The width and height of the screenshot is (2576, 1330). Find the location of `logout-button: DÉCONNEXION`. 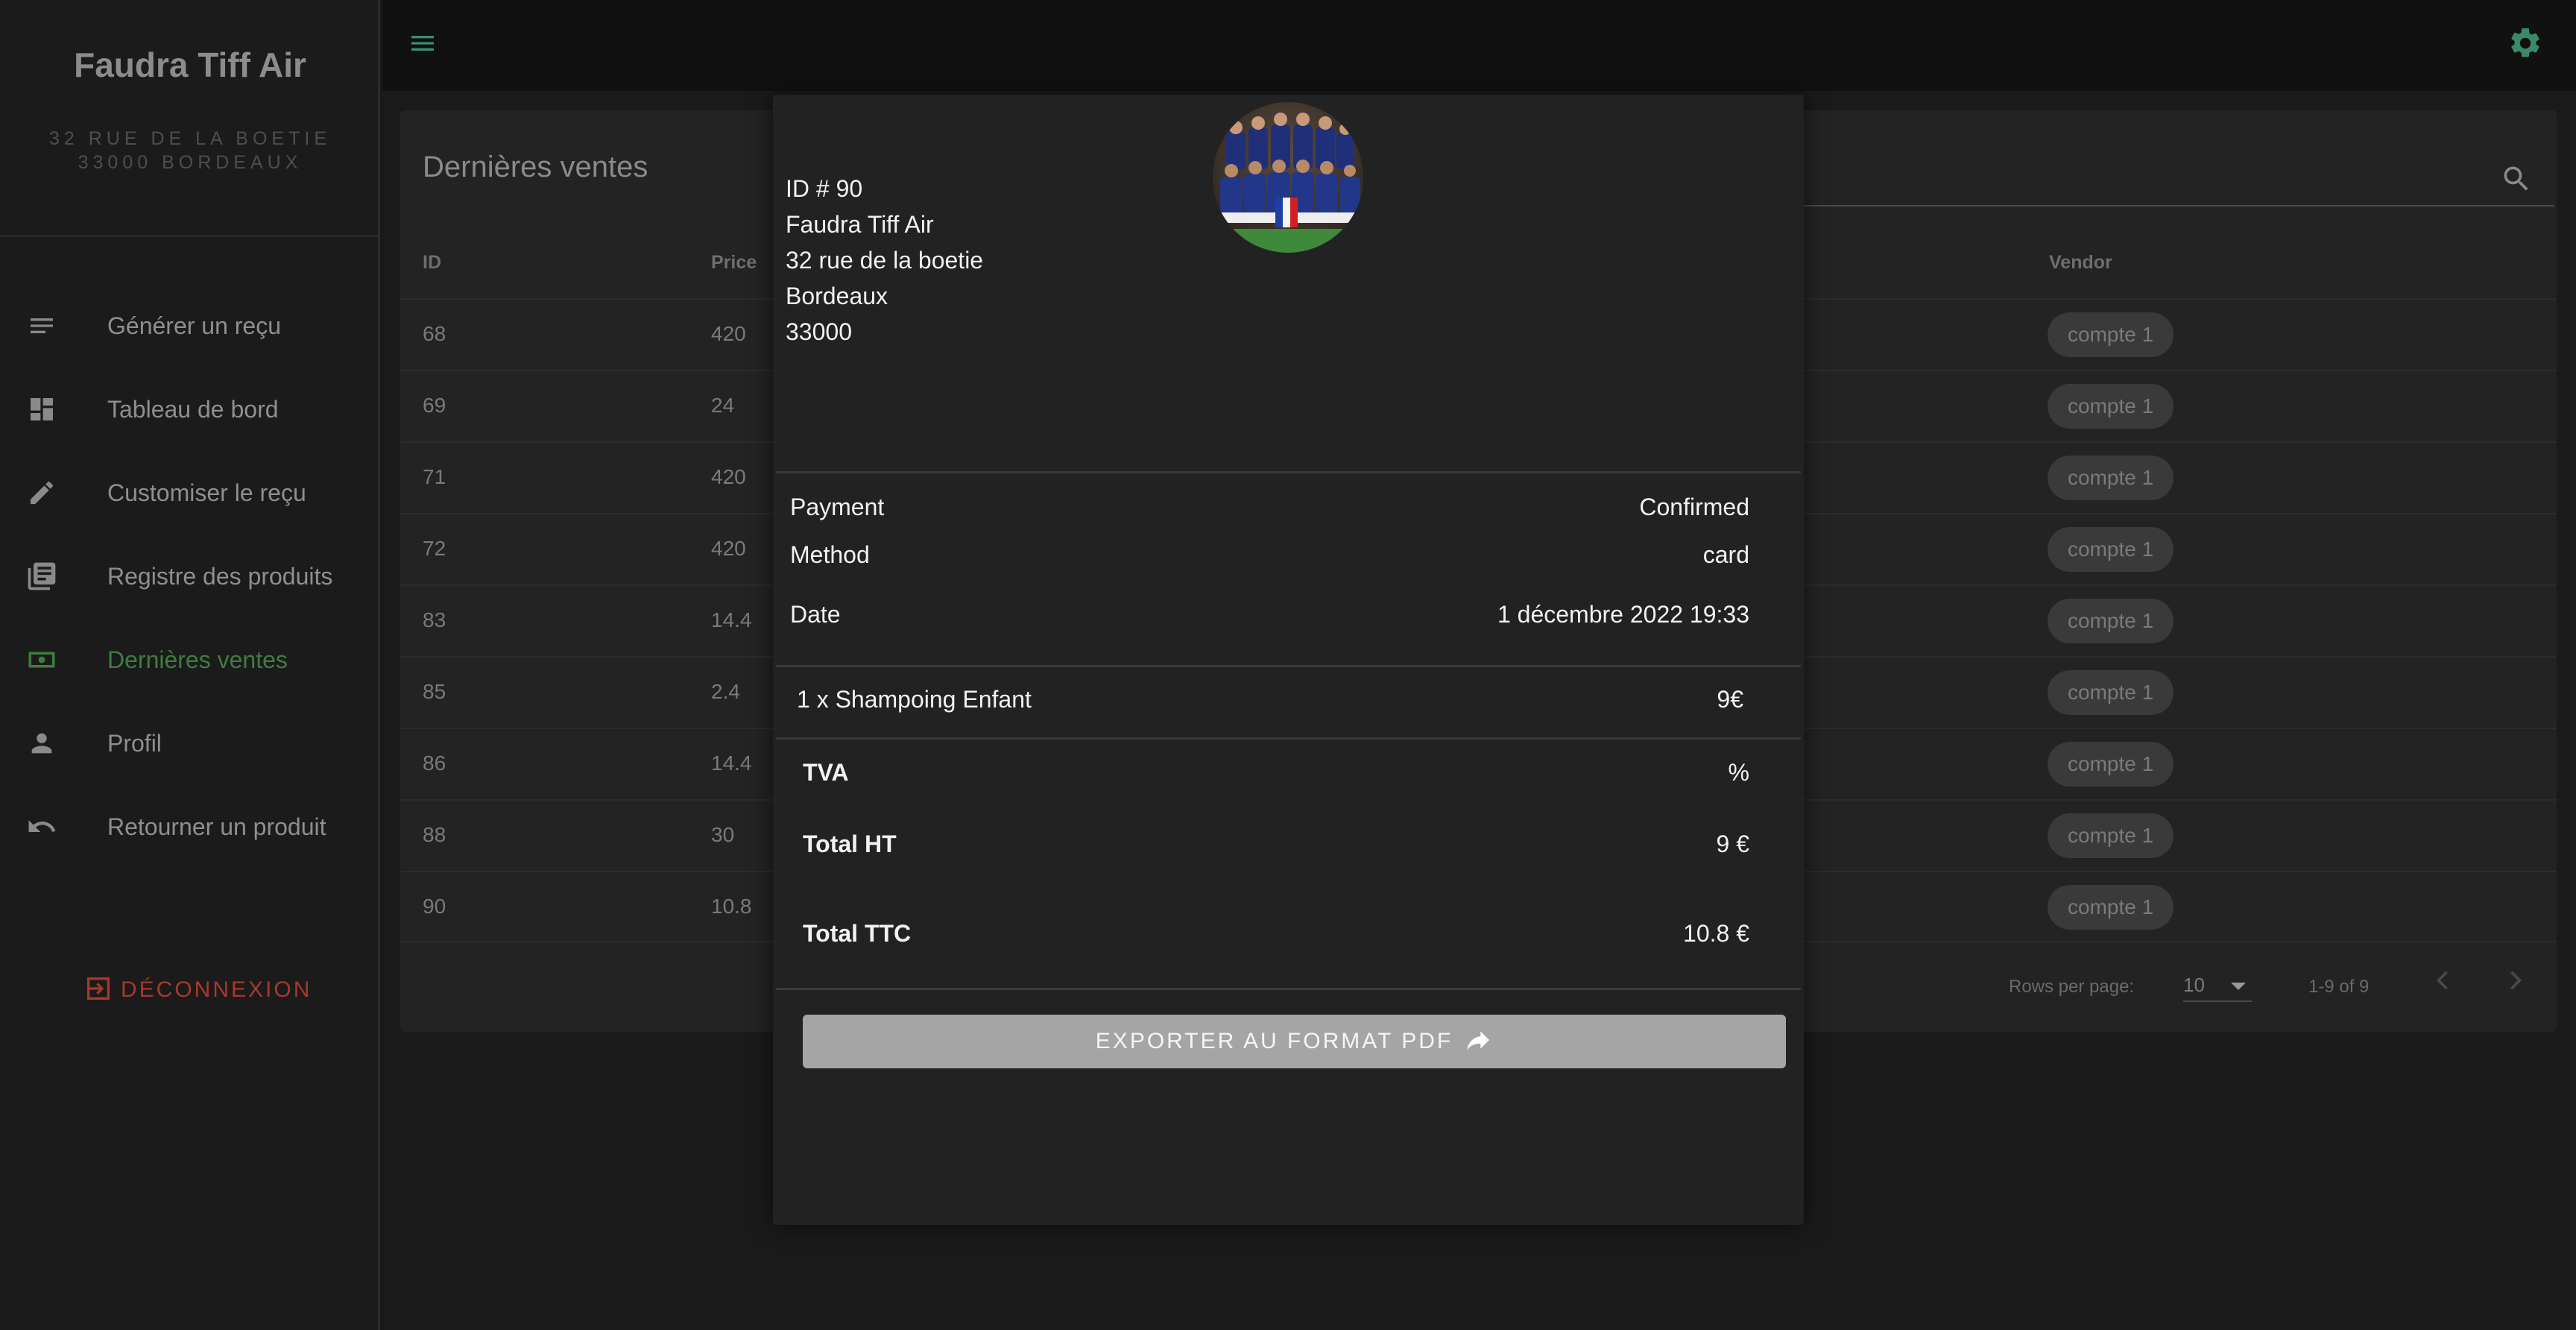

logout-button: DÉCONNEXION is located at coordinates (198, 990).